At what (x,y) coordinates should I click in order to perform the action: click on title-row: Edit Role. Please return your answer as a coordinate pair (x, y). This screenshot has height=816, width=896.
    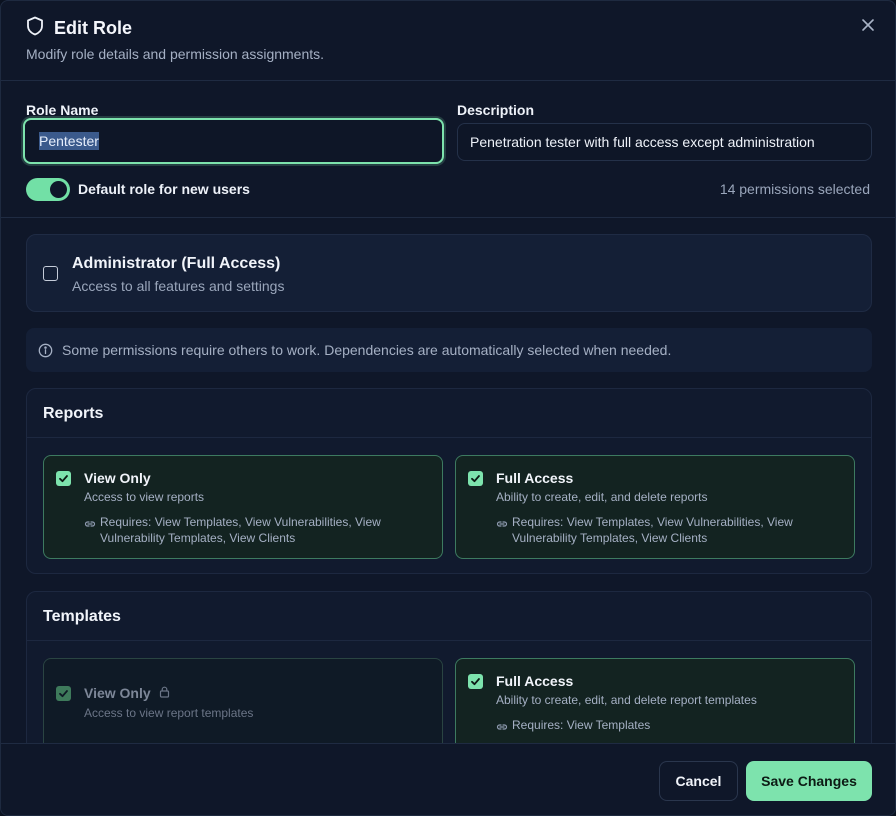
    Looking at the image, I should click on (79, 28).